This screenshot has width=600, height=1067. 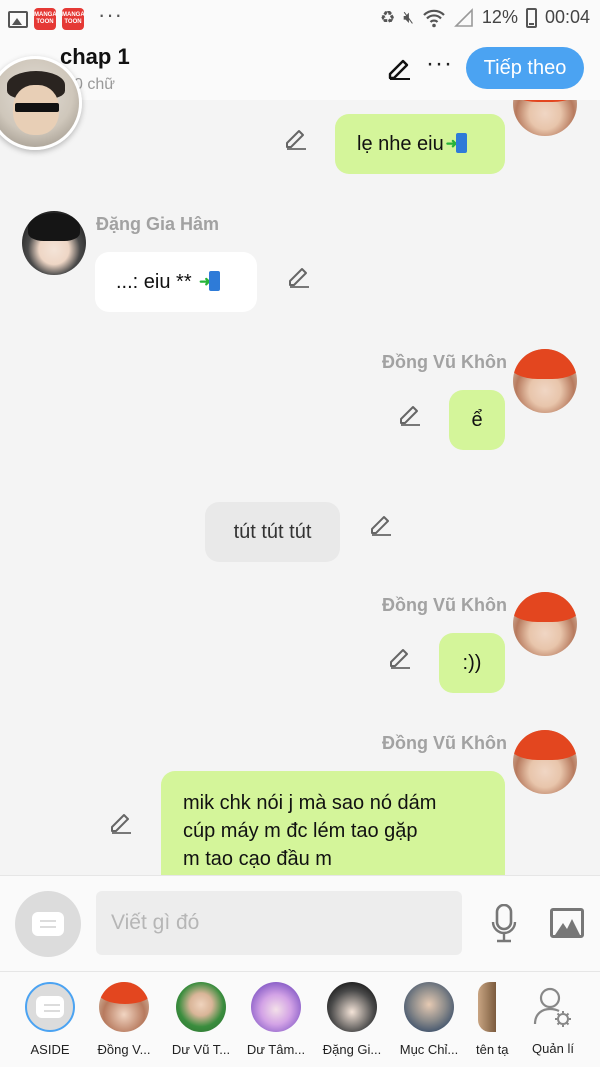 I want to click on recycle-icon: ♻, so click(x=387, y=17).